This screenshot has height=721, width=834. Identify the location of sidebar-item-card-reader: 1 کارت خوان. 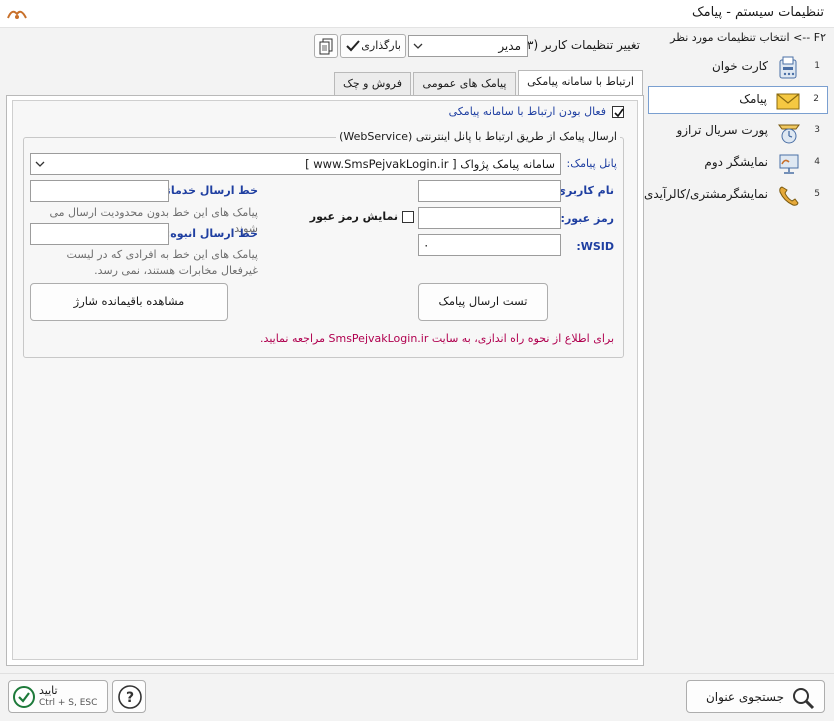
(738, 68).